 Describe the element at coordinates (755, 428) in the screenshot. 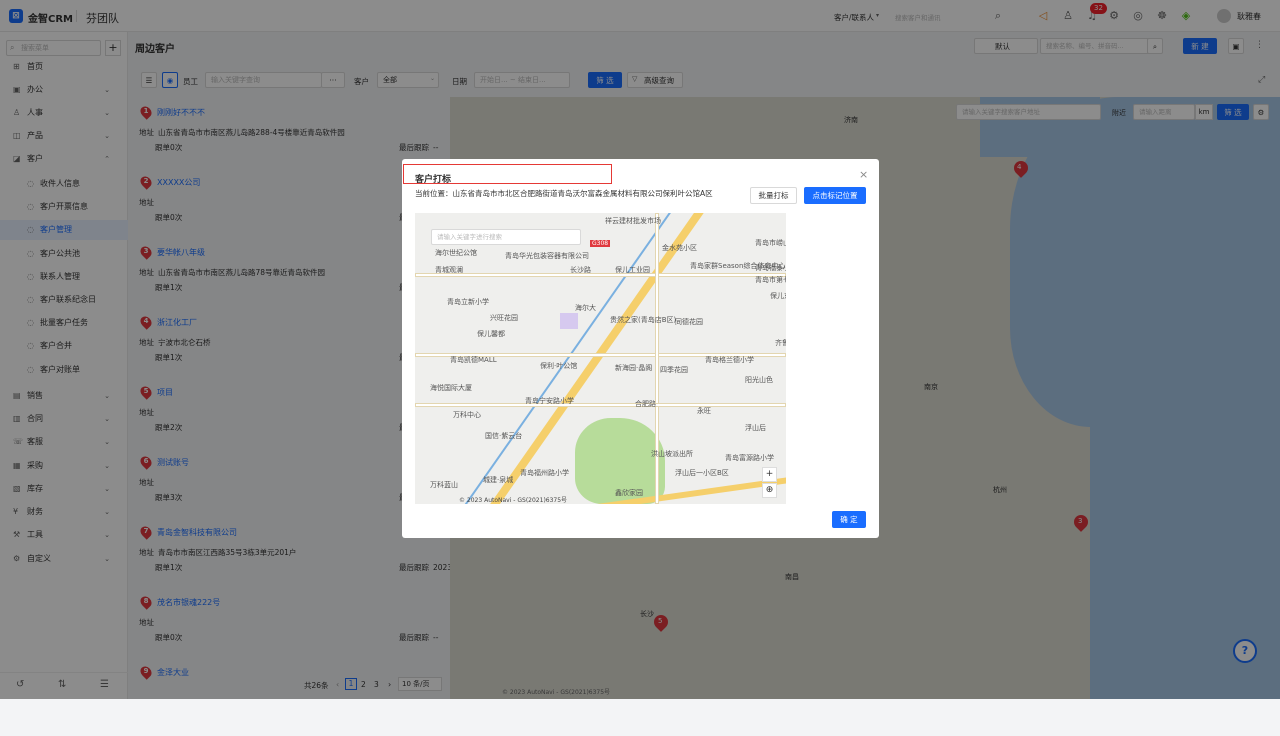

I see `map-poi-label: 浮山后` at that location.